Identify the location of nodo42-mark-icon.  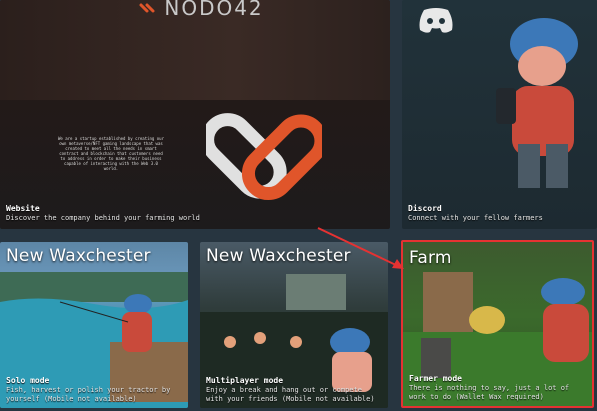
(147, 8).